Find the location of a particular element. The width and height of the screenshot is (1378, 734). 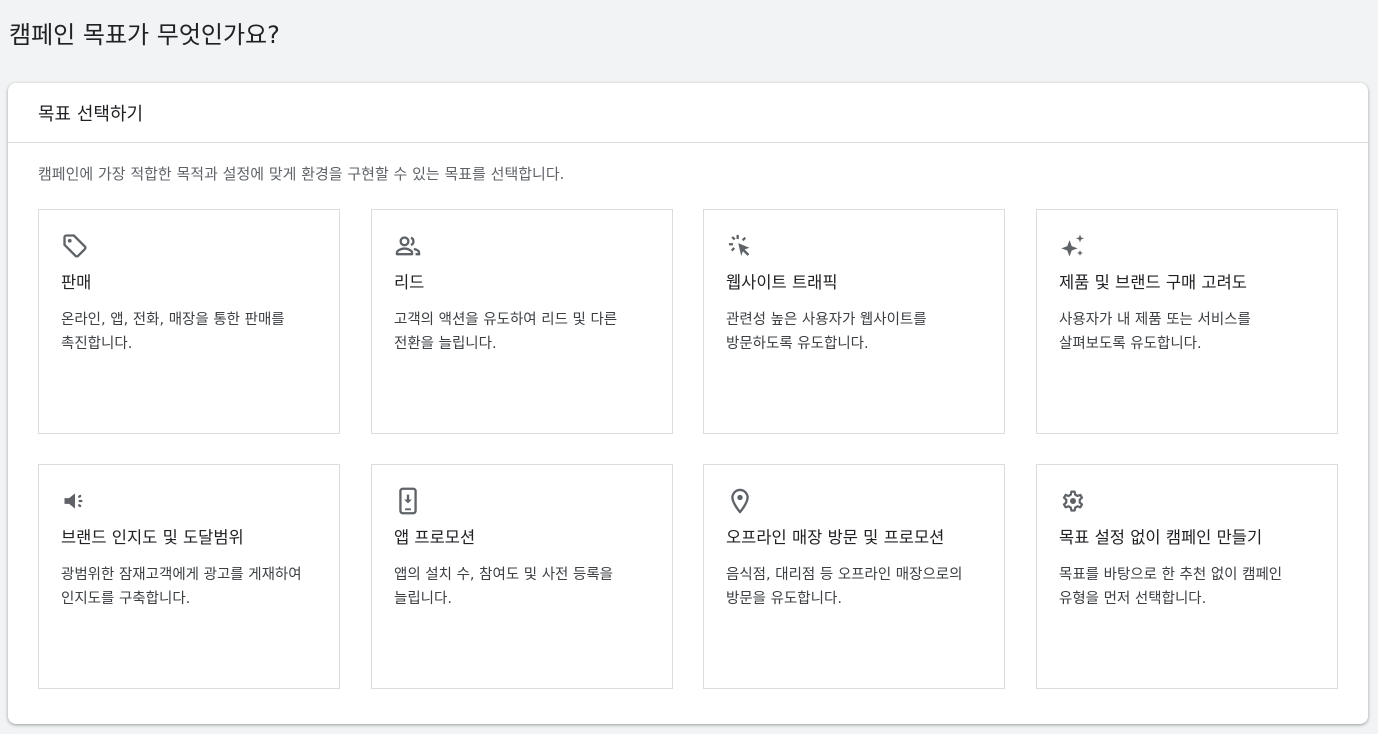

people-icon is located at coordinates (408, 246).